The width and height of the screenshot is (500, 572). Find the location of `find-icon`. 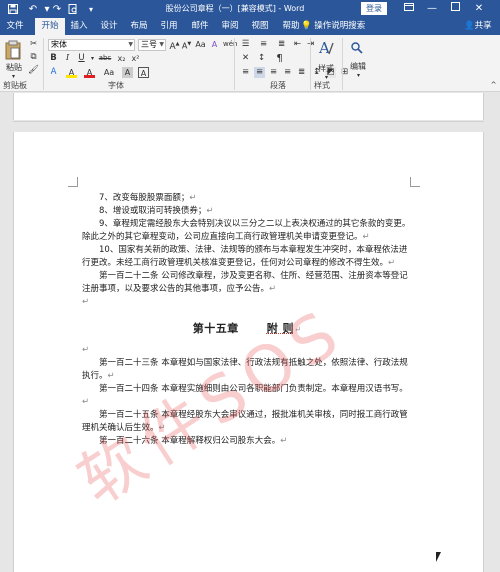

find-icon is located at coordinates (357, 48).